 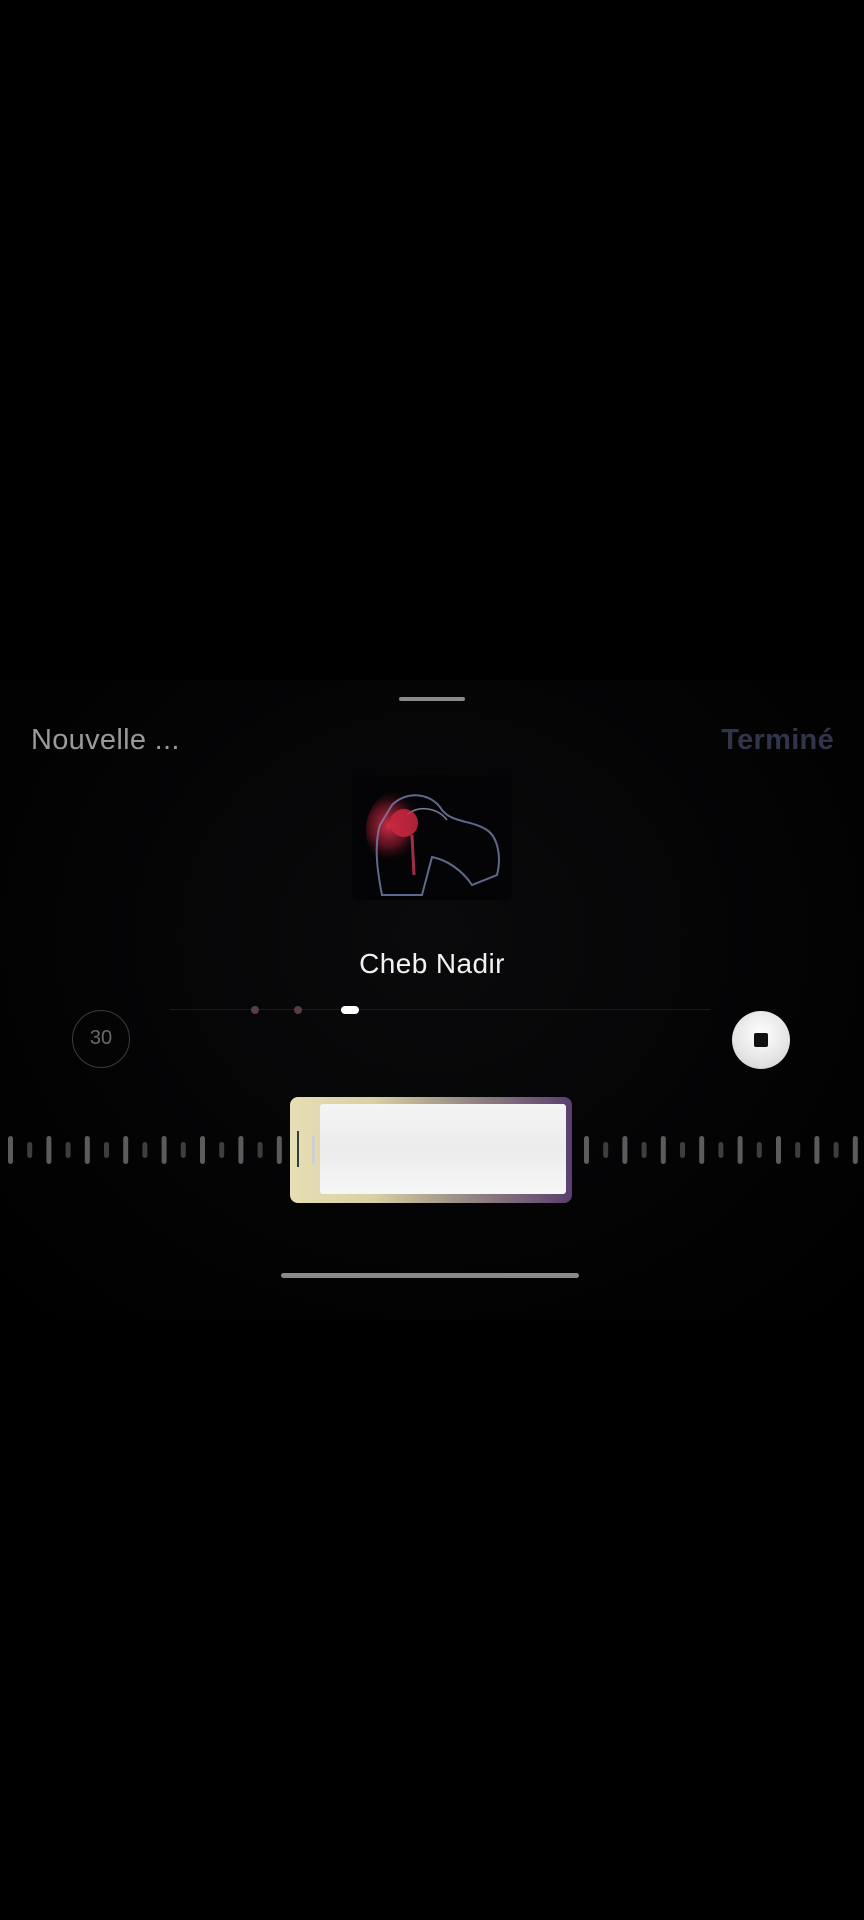 I want to click on selector-playhead, so click(x=298, y=1149).